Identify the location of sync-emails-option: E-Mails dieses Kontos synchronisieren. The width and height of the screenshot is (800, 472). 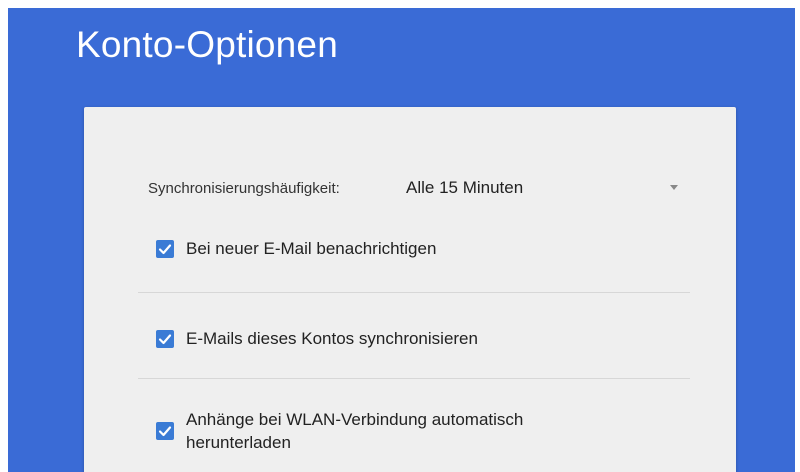
(317, 338).